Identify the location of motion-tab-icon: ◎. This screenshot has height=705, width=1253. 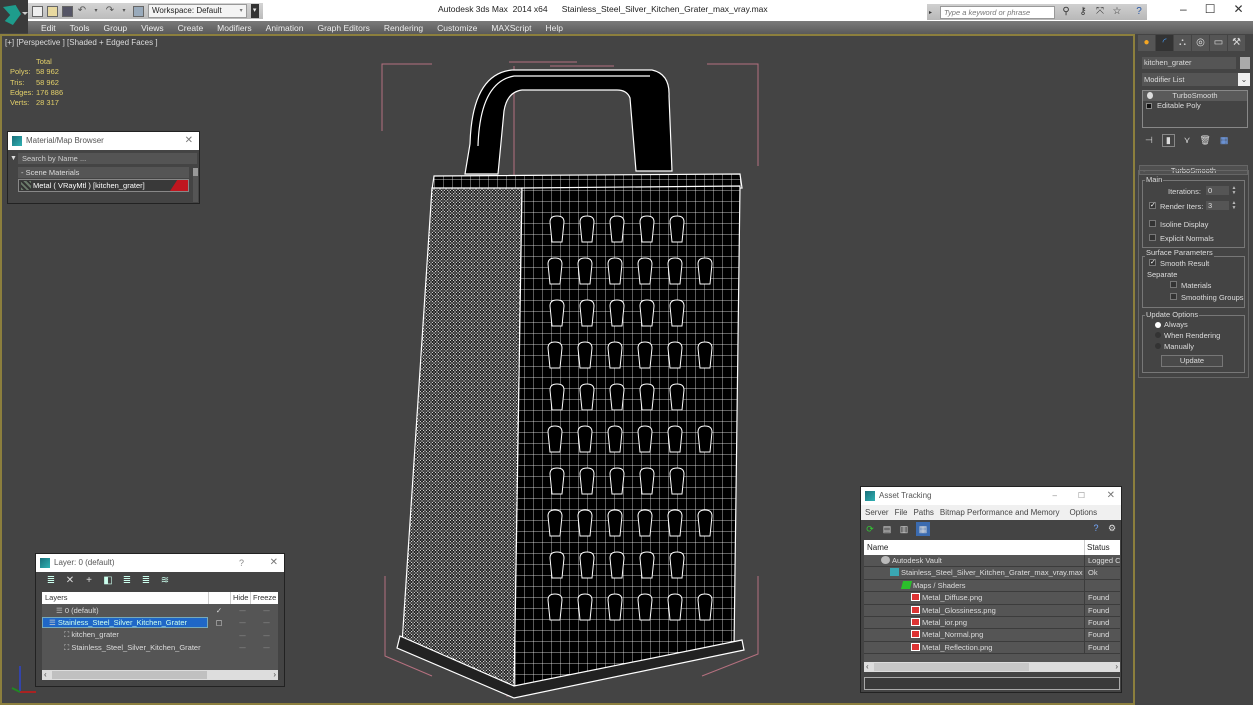
(1200, 43).